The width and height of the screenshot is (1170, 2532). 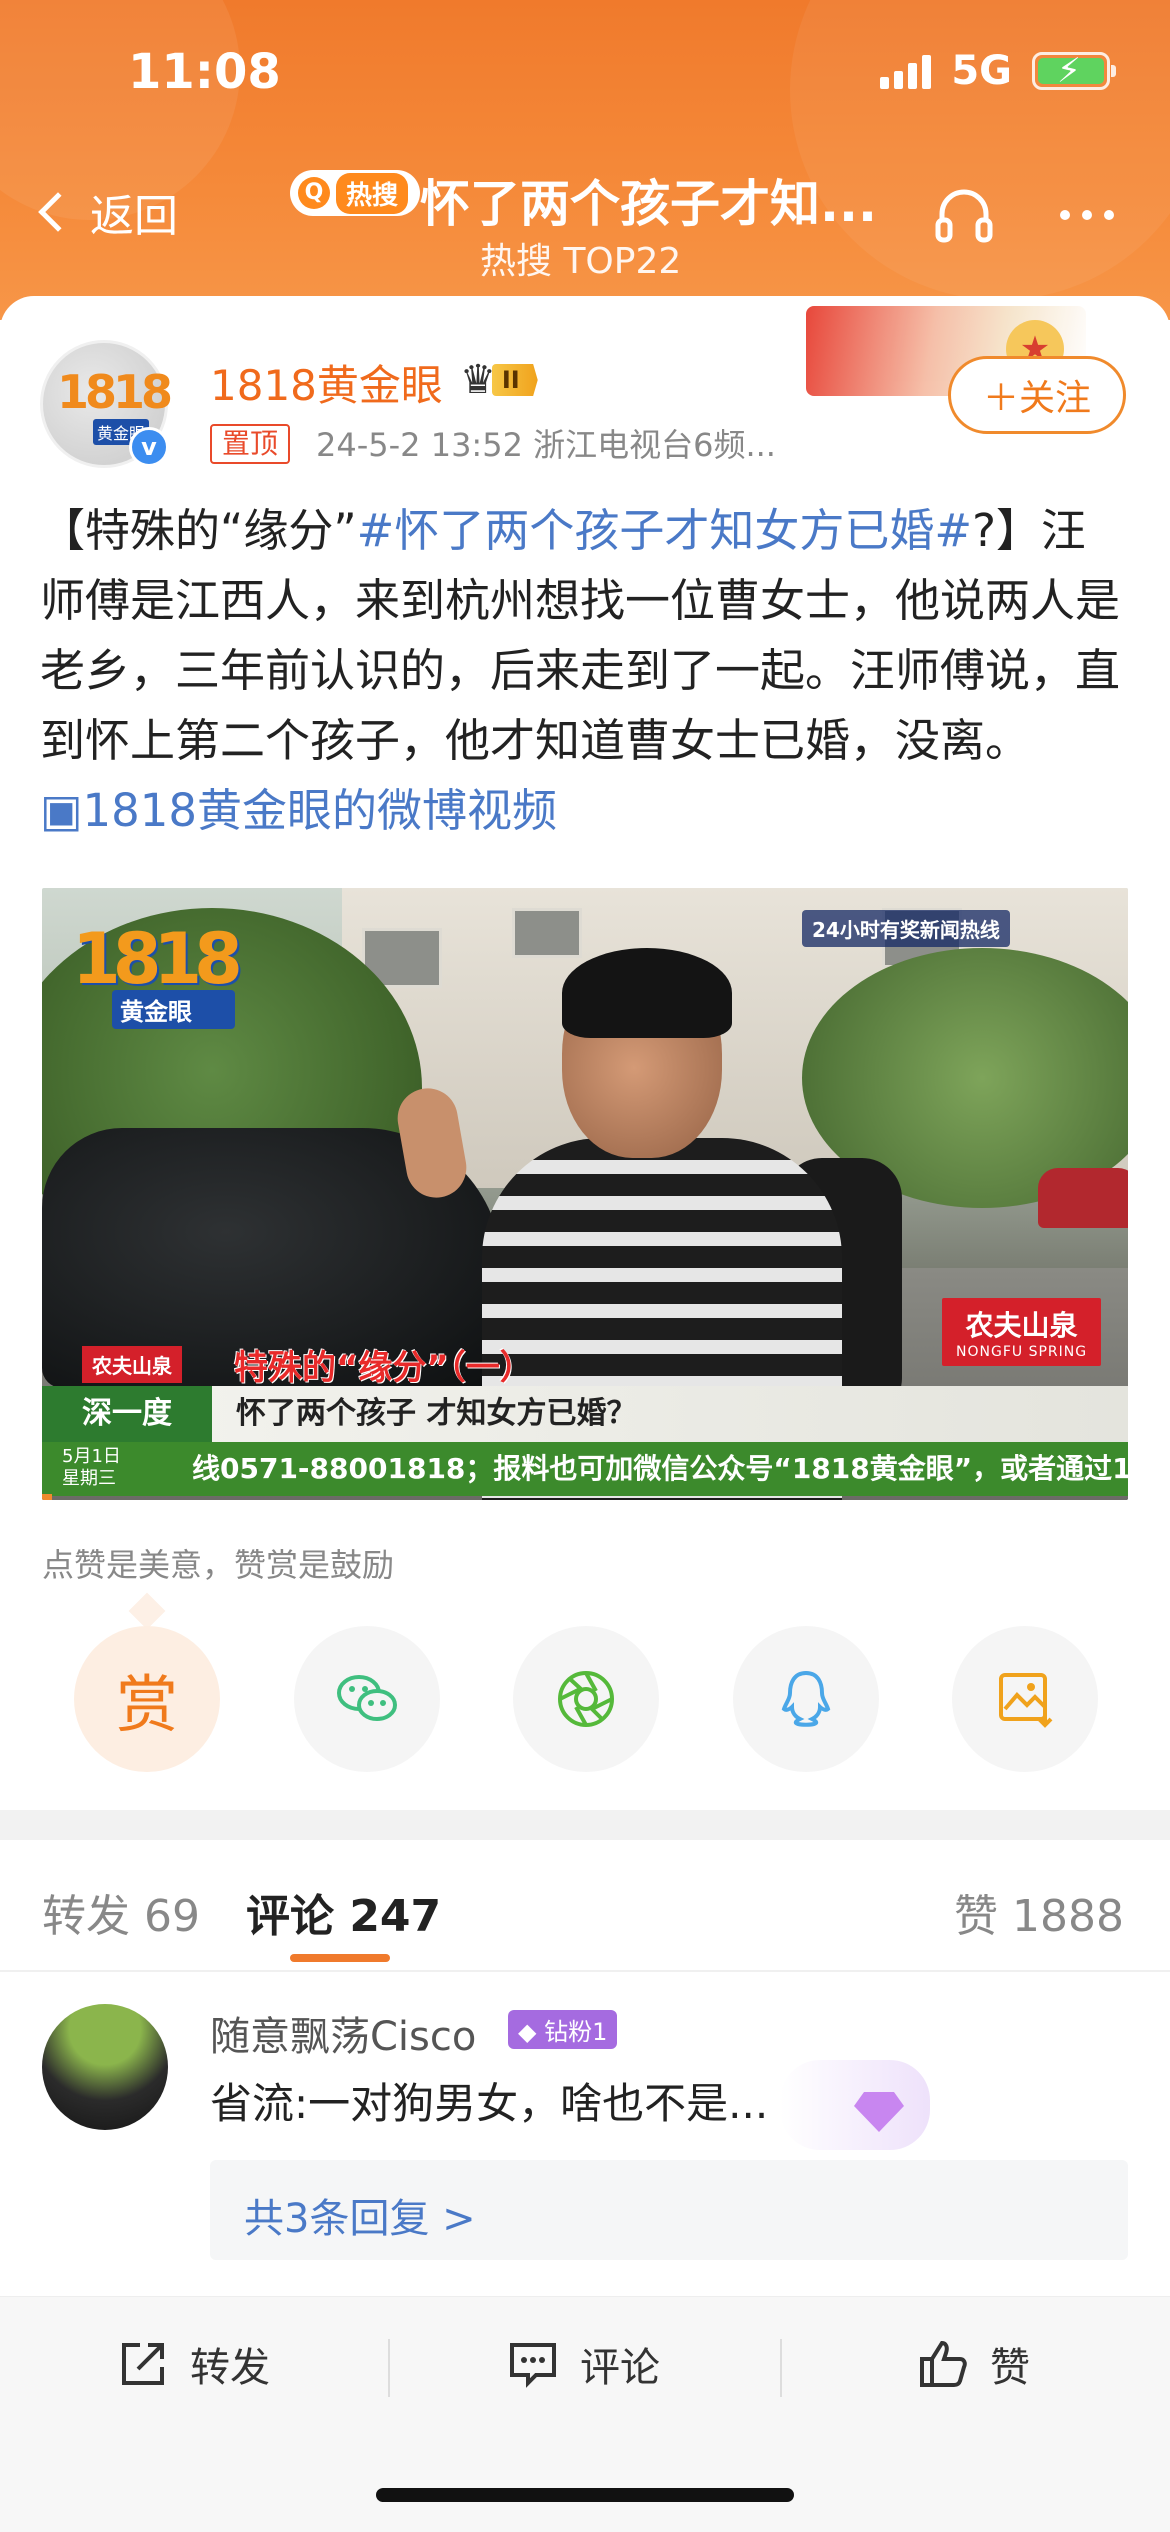 I want to click on hot-search-label: 热搜, so click(x=372, y=193).